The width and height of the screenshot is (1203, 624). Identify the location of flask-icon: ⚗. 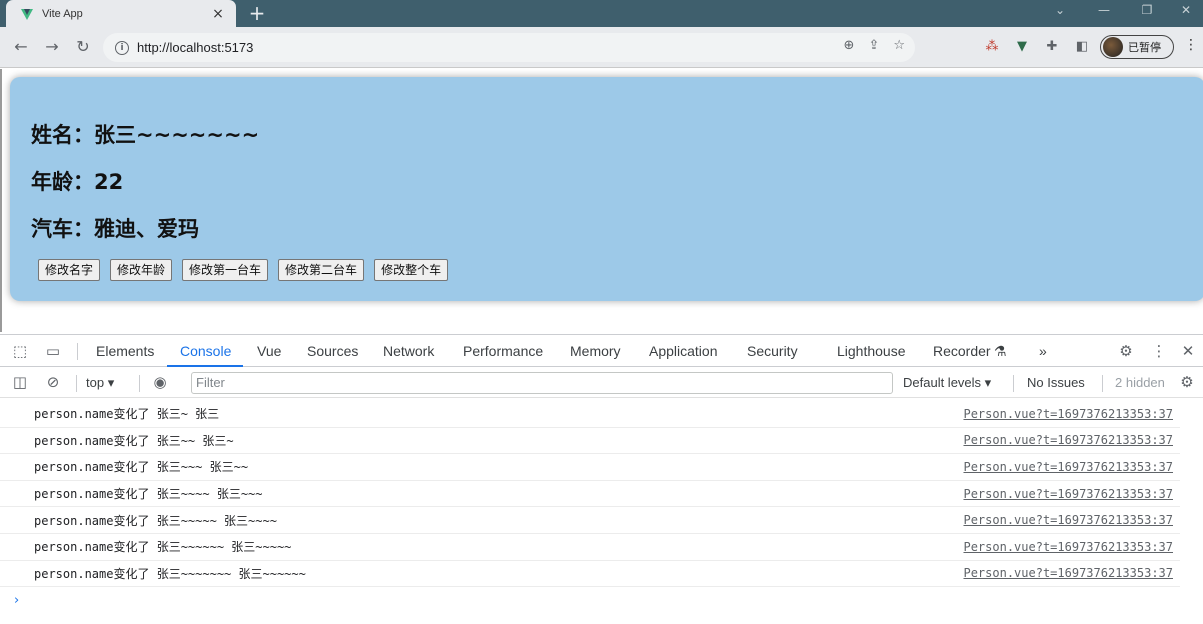
(1000, 351).